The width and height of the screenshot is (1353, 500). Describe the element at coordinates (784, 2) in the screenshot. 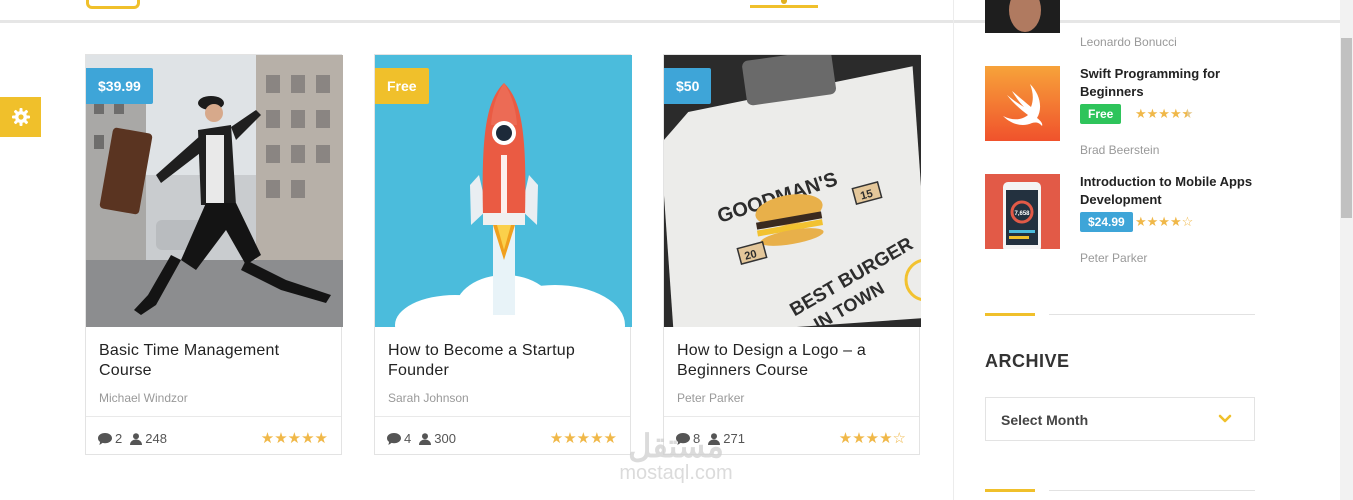

I see `active-nav-pointer` at that location.